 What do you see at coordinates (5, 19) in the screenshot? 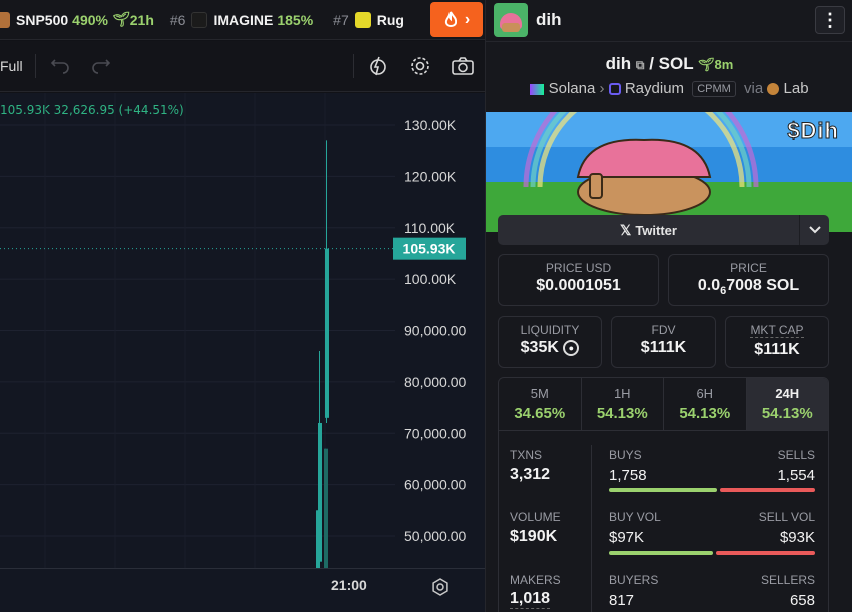
I see `snp500-logo-icon` at bounding box center [5, 19].